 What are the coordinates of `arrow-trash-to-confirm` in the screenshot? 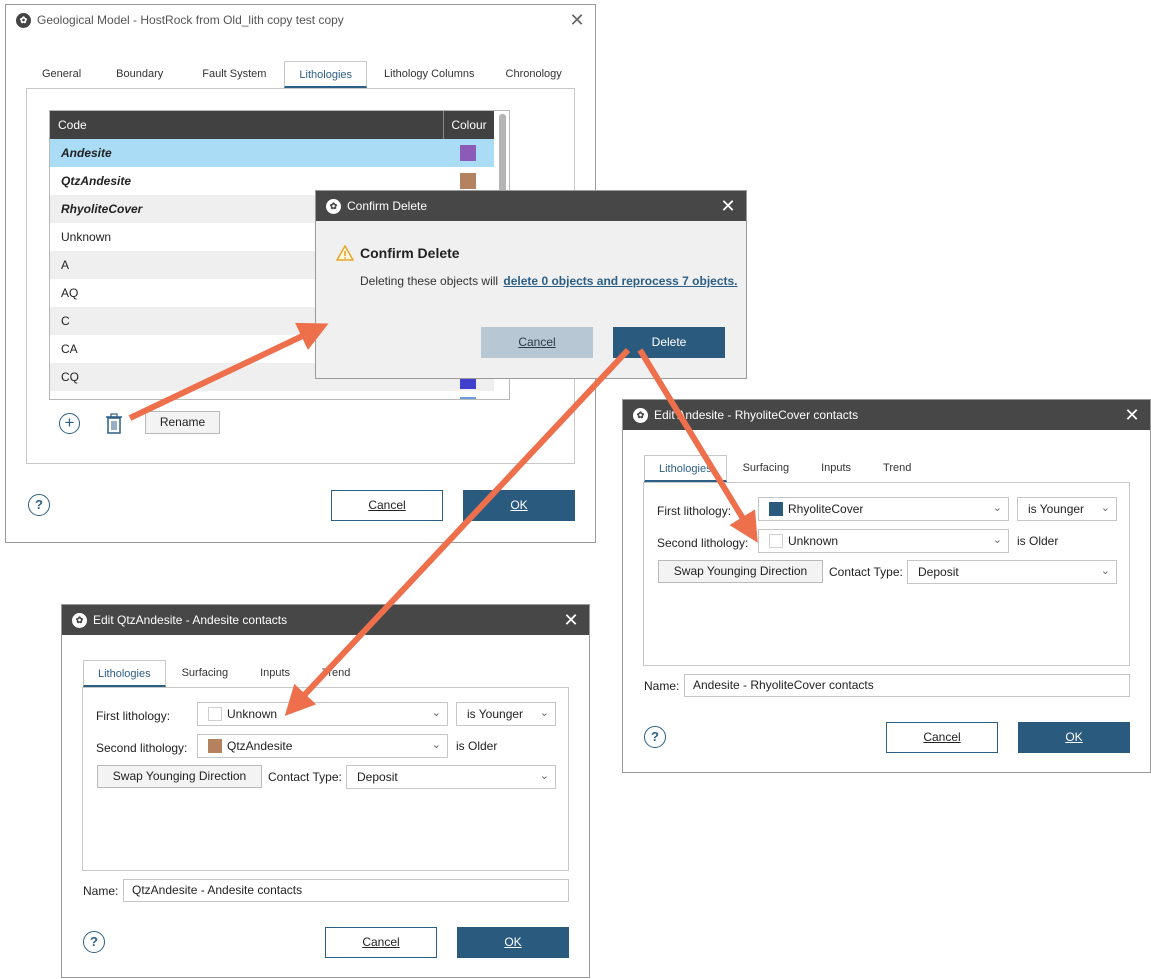 It's located at (228, 371).